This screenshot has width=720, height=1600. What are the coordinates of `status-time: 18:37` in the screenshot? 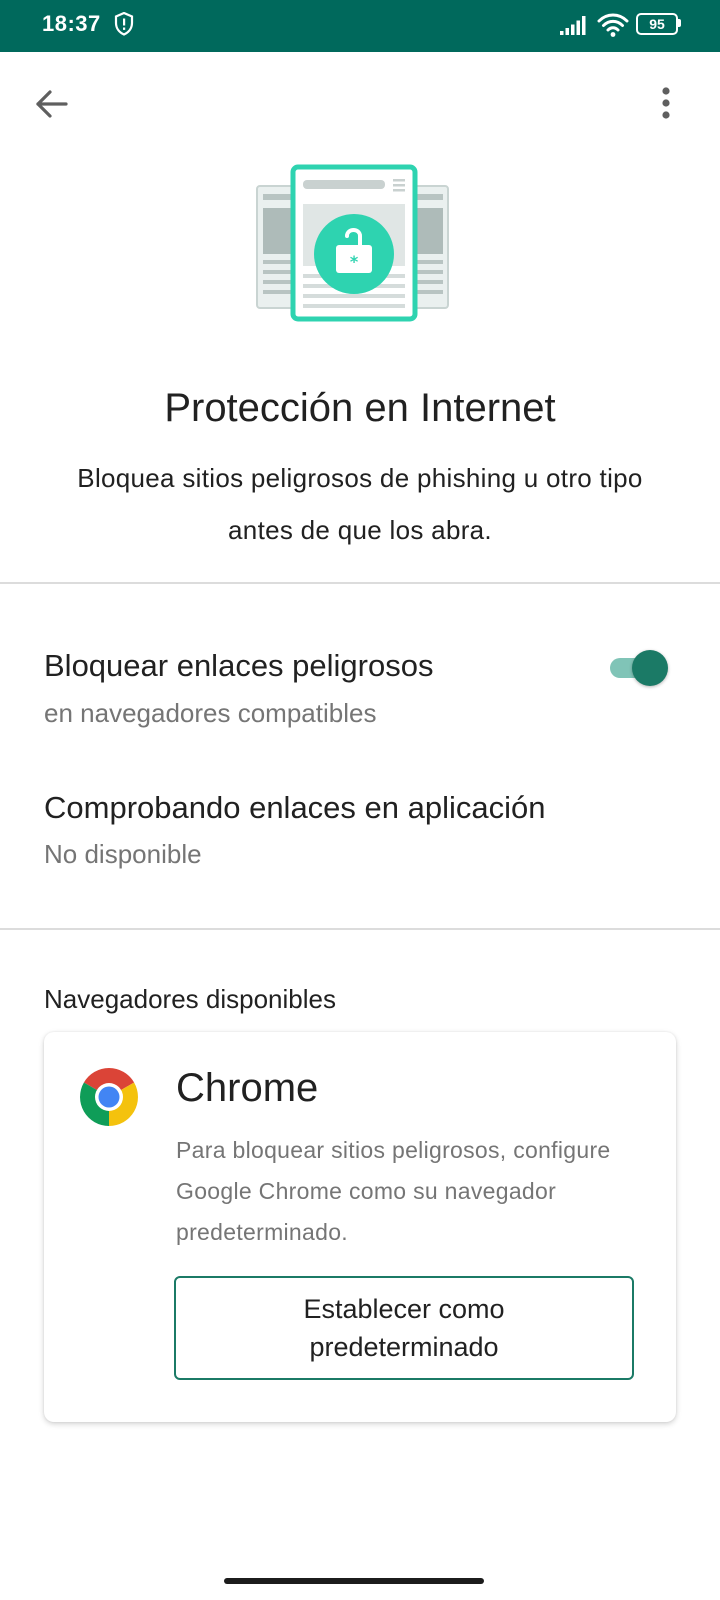 It's located at (71, 23).